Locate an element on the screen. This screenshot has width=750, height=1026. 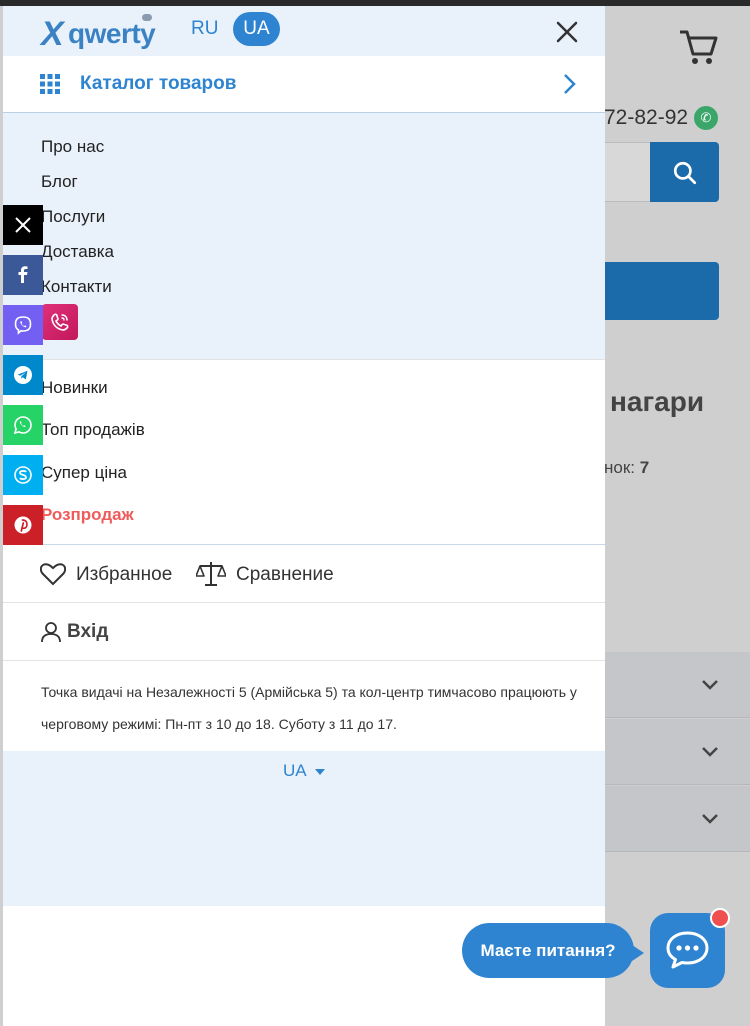
whatsapp-icon is located at coordinates (22, 425).